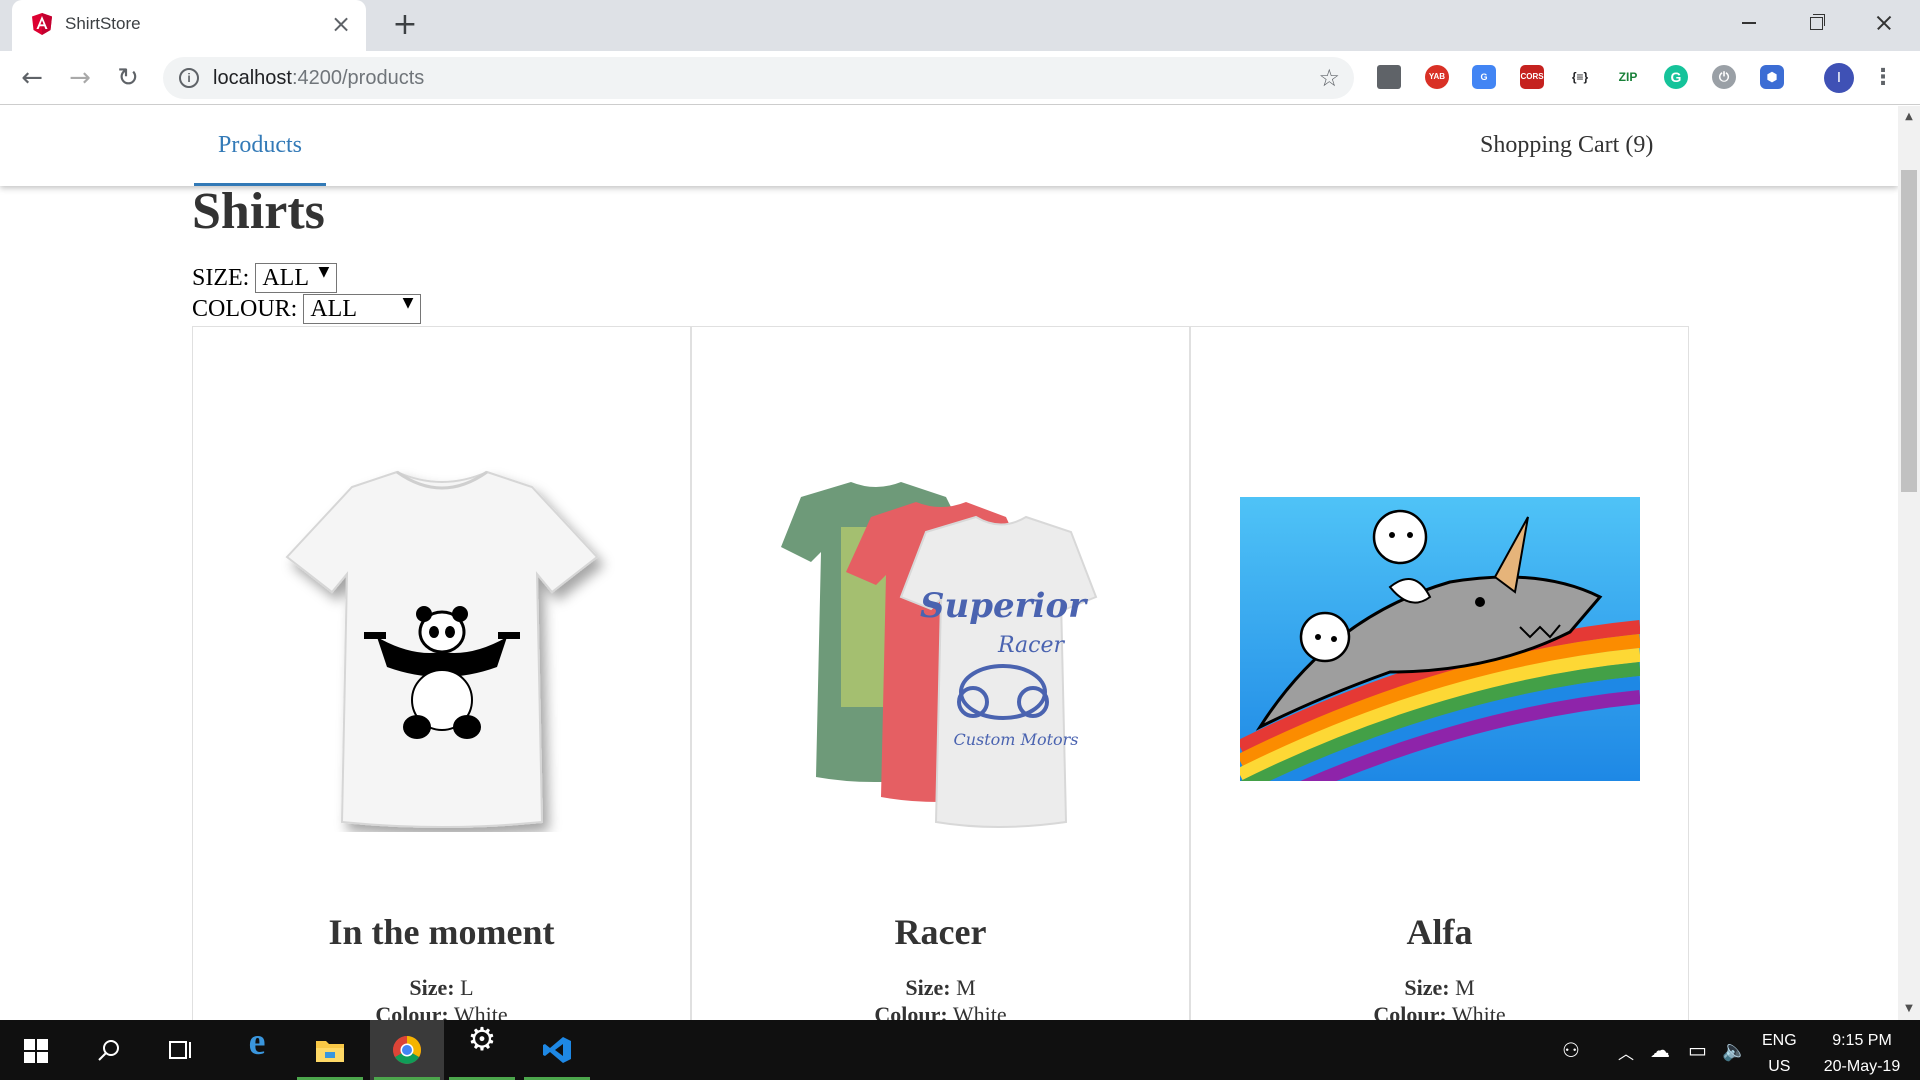 The width and height of the screenshot is (1920, 1080). Describe the element at coordinates (940, 932) in the screenshot. I see `product-name: Racer` at that location.